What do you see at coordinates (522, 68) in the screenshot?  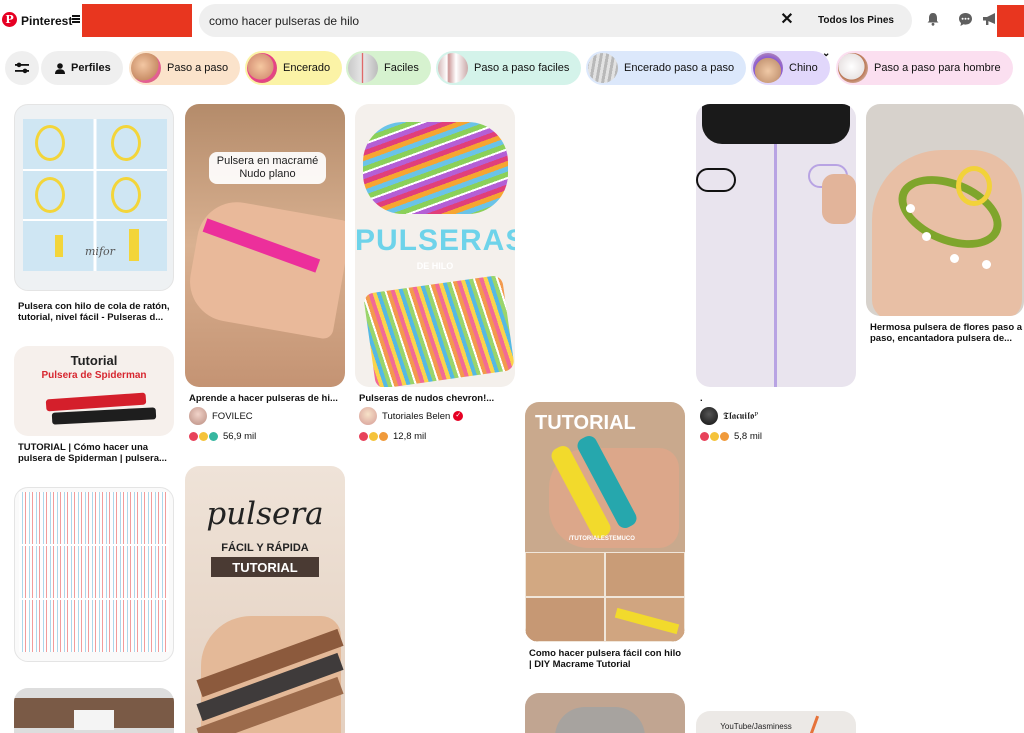 I see `pill-label: Paso a paso faciles` at bounding box center [522, 68].